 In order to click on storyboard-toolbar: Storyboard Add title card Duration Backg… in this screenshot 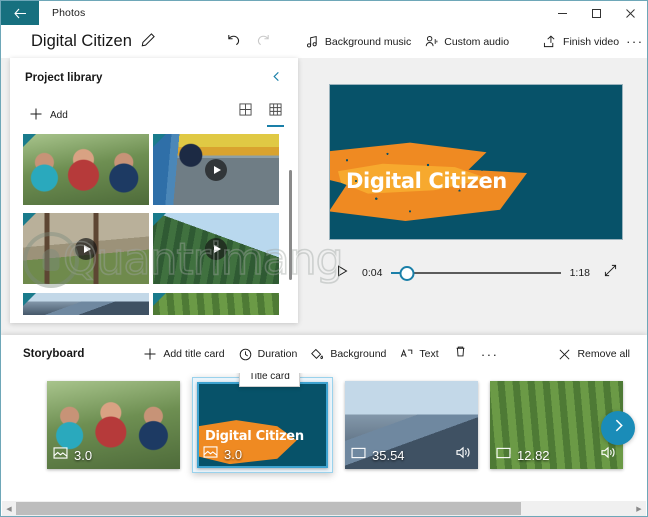, I will do `click(324, 354)`.